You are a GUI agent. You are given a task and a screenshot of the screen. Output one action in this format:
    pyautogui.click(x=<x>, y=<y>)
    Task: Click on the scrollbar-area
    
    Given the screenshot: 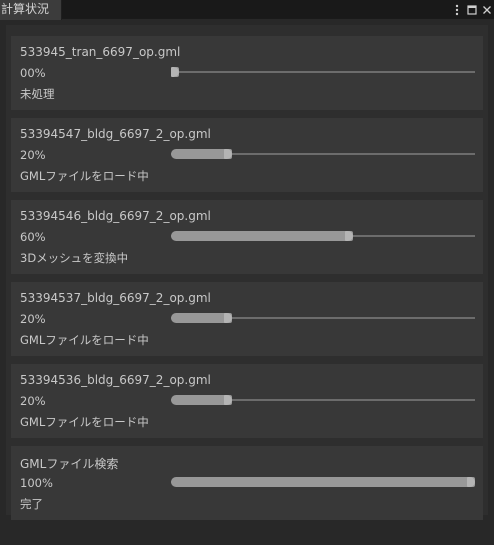 What is the action you would take?
    pyautogui.click(x=491, y=270)
    